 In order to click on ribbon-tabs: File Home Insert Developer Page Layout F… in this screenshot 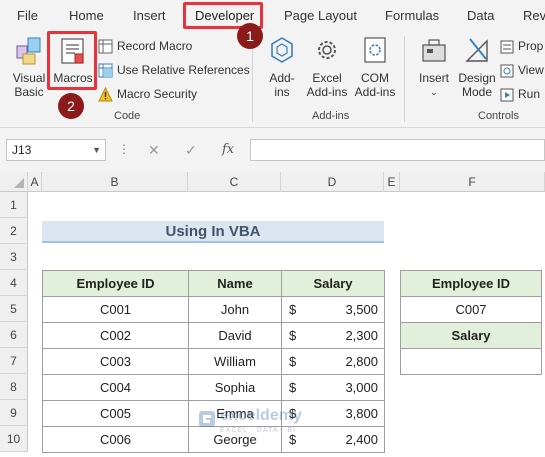, I will do `click(272, 15)`.